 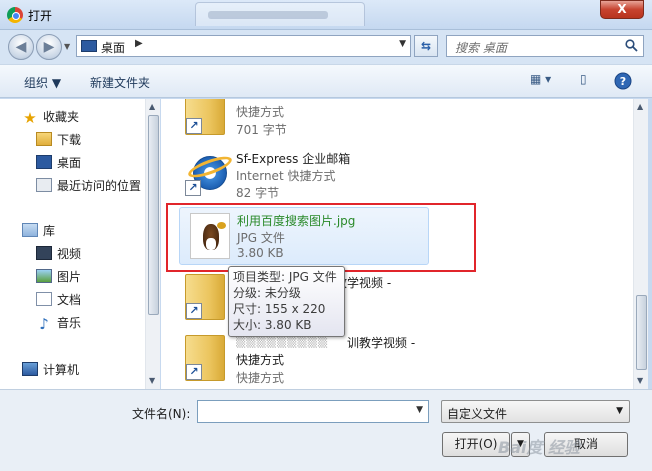 I want to click on close-button: X, so click(x=622, y=9).